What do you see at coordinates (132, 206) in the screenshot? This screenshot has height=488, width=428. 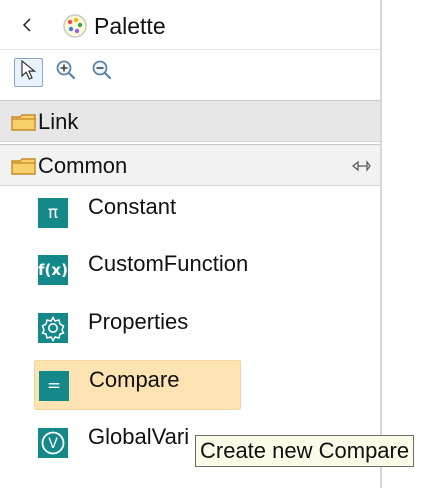 I see `entry-label-constant: Constant` at bounding box center [132, 206].